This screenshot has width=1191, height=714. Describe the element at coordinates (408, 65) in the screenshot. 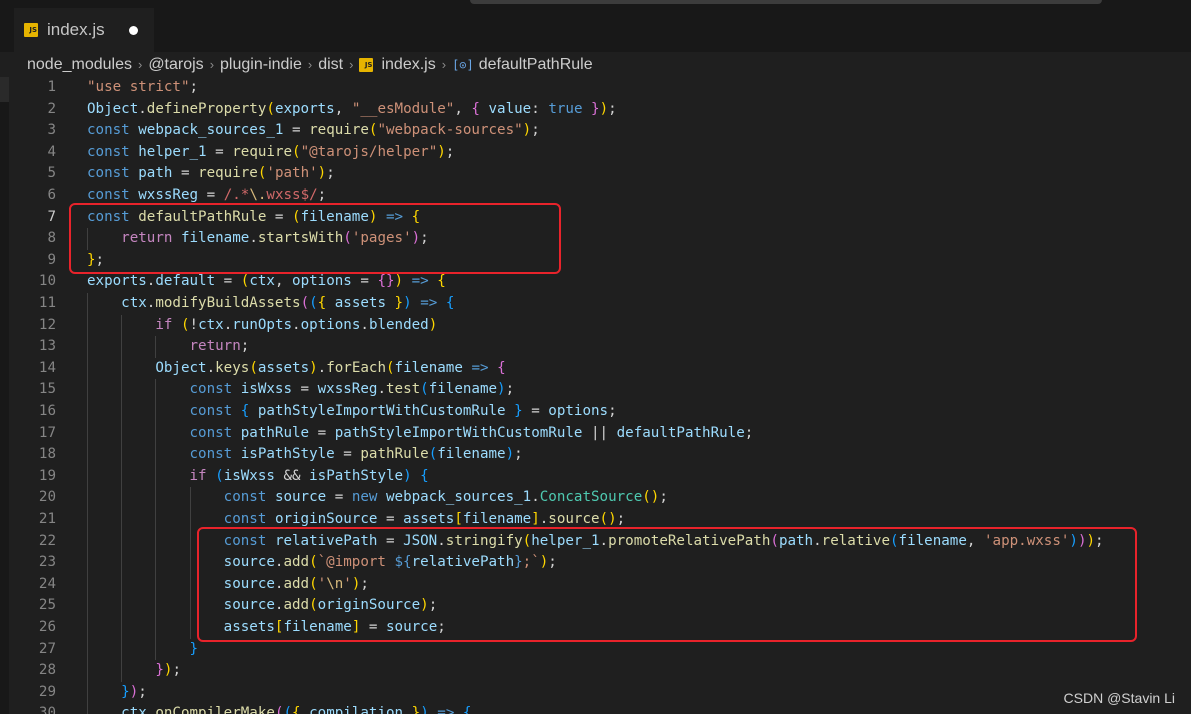

I see `breadcrumb-item-file: index.js` at that location.